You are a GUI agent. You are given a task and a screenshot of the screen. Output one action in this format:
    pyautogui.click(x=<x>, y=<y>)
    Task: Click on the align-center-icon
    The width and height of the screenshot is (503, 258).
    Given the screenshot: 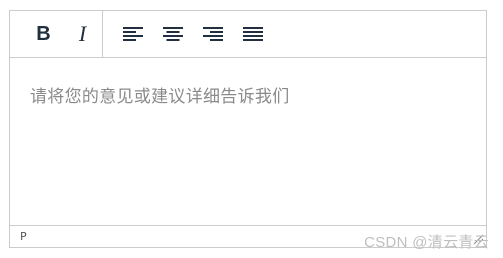 What is the action you would take?
    pyautogui.click(x=173, y=34)
    